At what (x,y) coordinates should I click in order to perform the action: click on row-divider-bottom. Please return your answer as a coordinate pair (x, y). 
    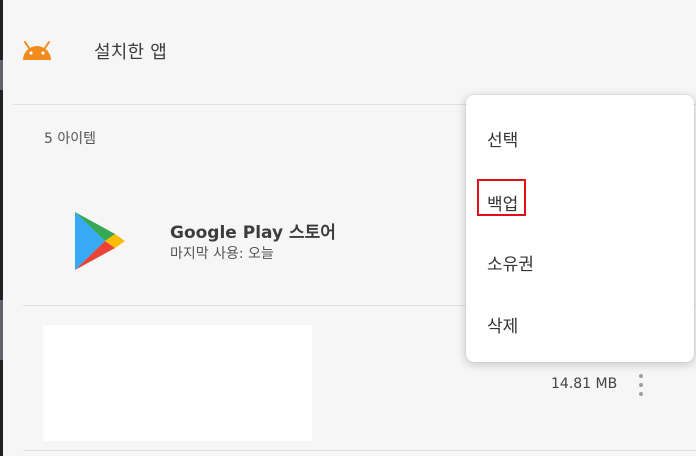
    Looking at the image, I should click on (359, 450).